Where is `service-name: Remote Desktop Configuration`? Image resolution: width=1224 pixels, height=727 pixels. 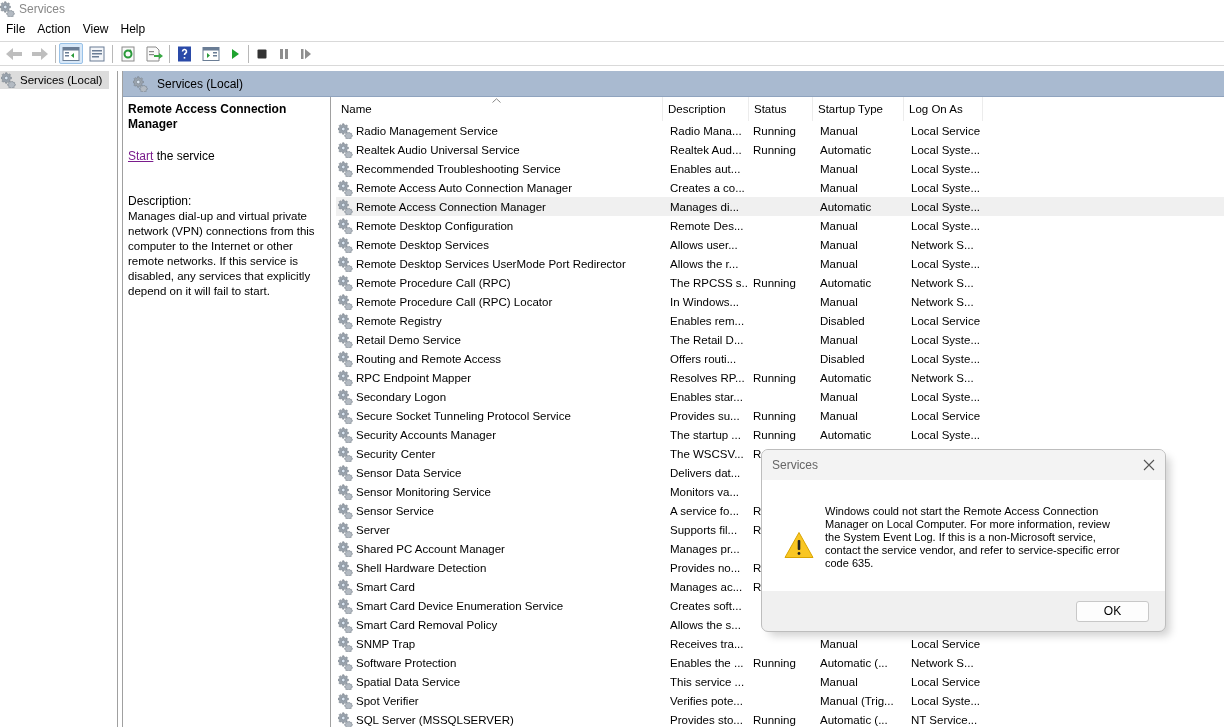 service-name: Remote Desktop Configuration is located at coordinates (435, 225).